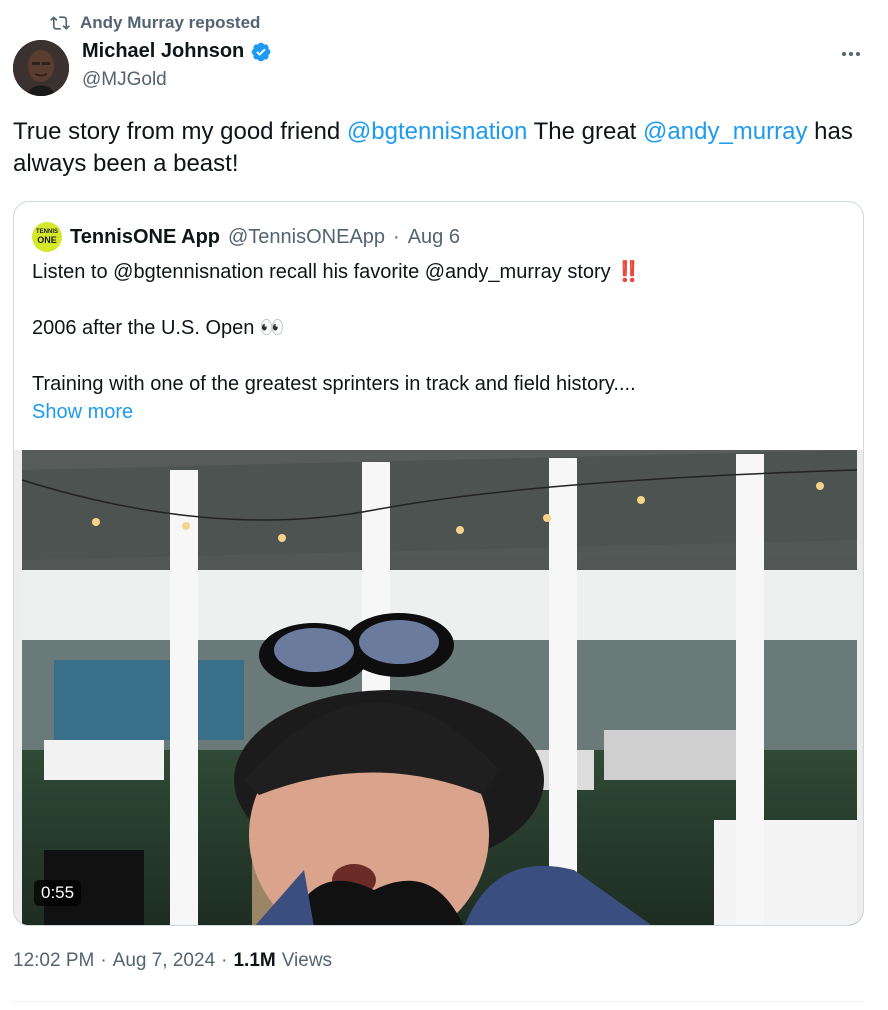 This screenshot has height=1010, width=888. I want to click on avatar, so click(41, 68).